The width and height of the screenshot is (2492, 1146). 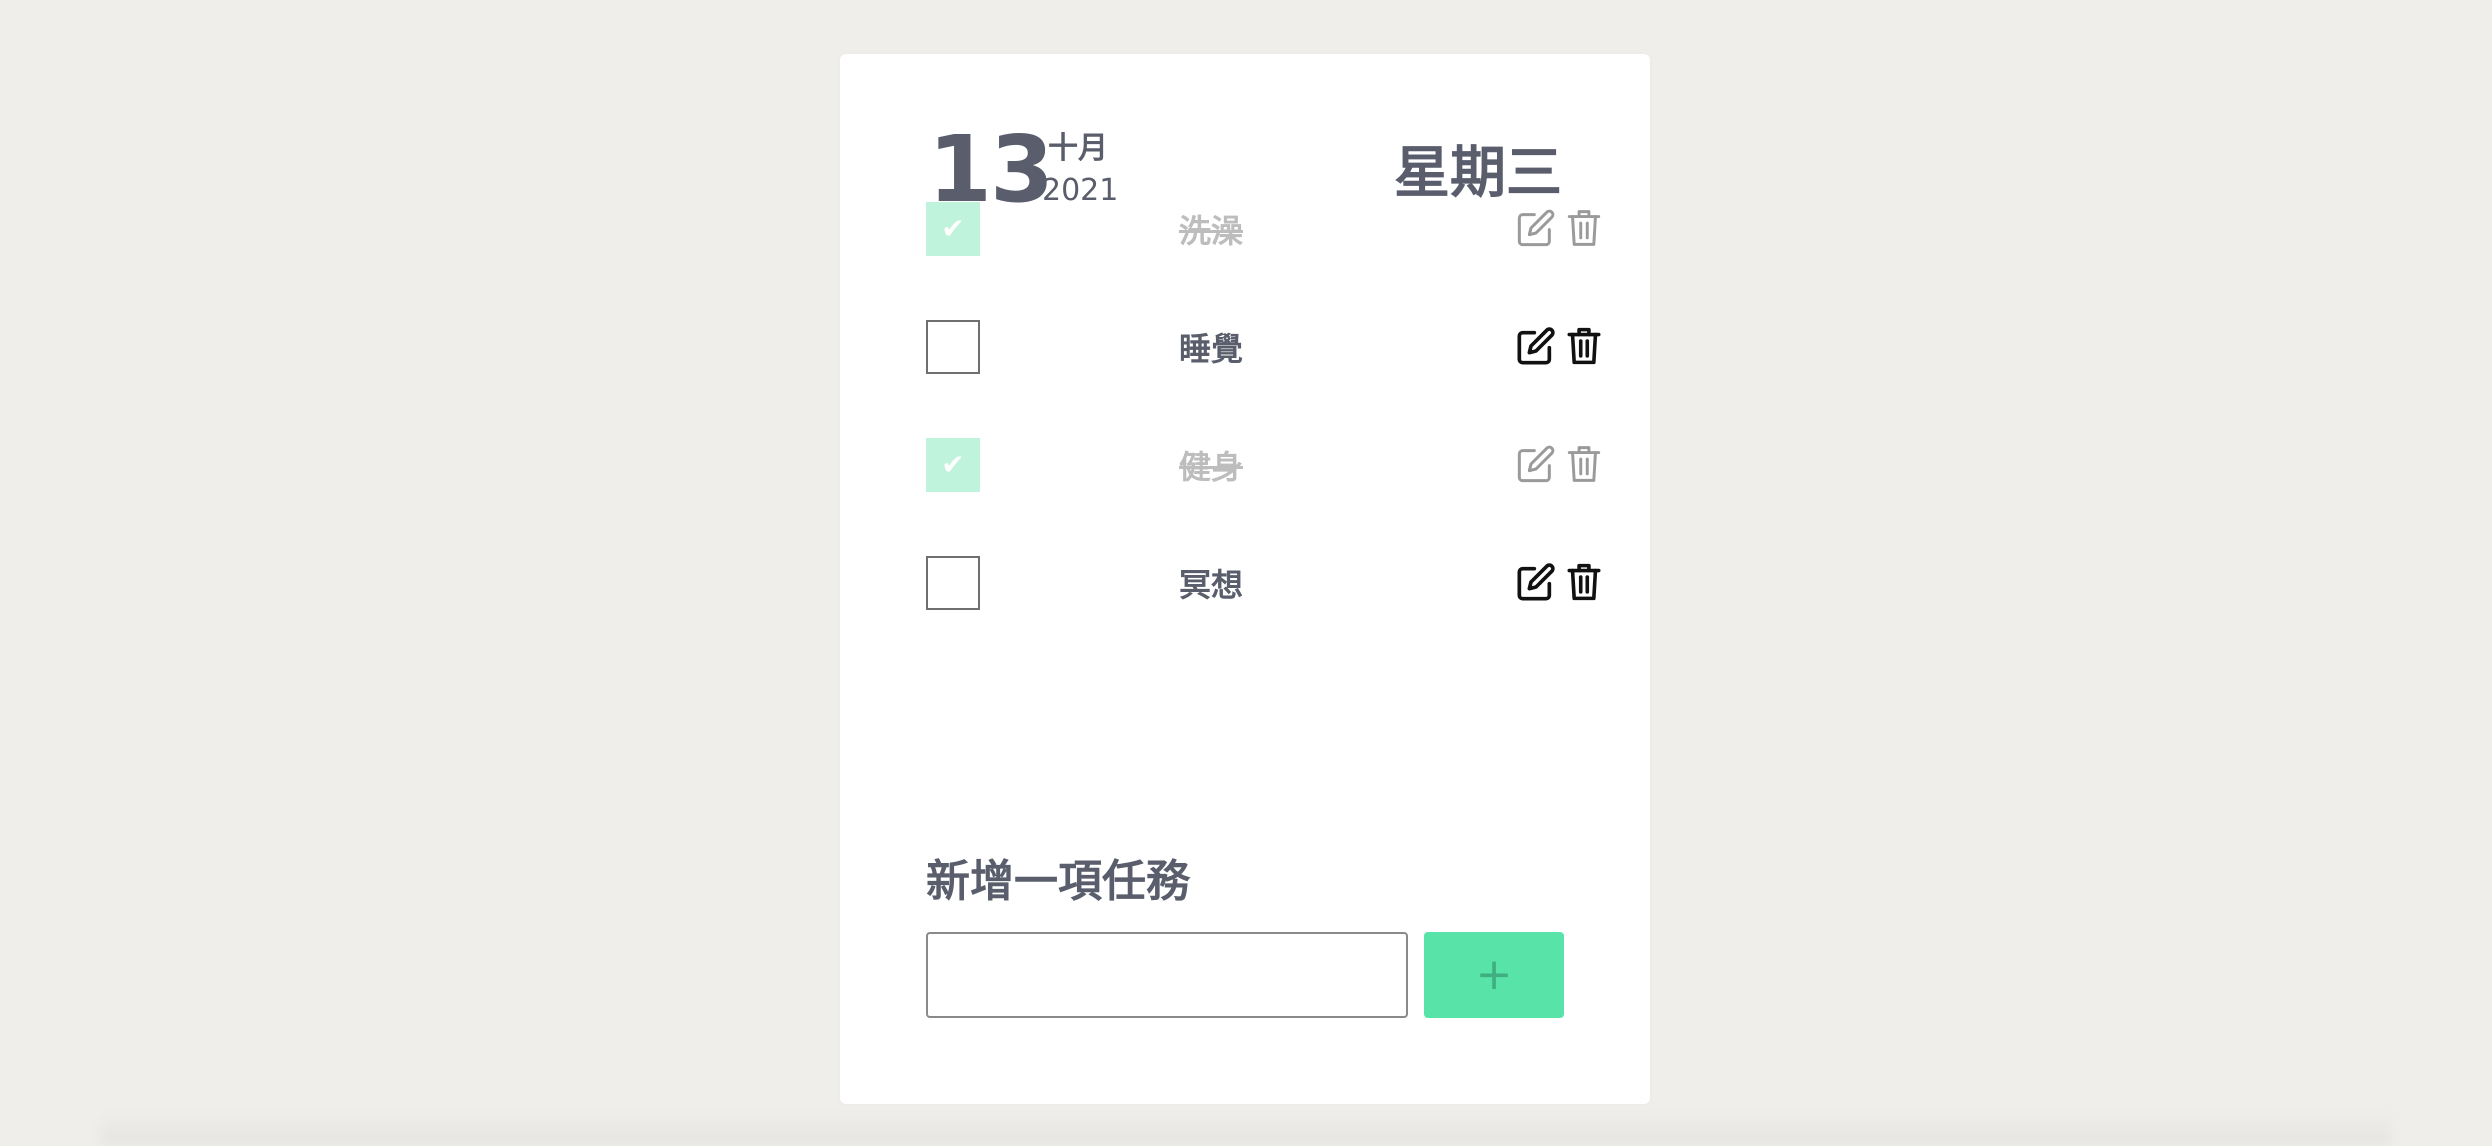 I want to click on add-task-button: +, so click(x=1494, y=975).